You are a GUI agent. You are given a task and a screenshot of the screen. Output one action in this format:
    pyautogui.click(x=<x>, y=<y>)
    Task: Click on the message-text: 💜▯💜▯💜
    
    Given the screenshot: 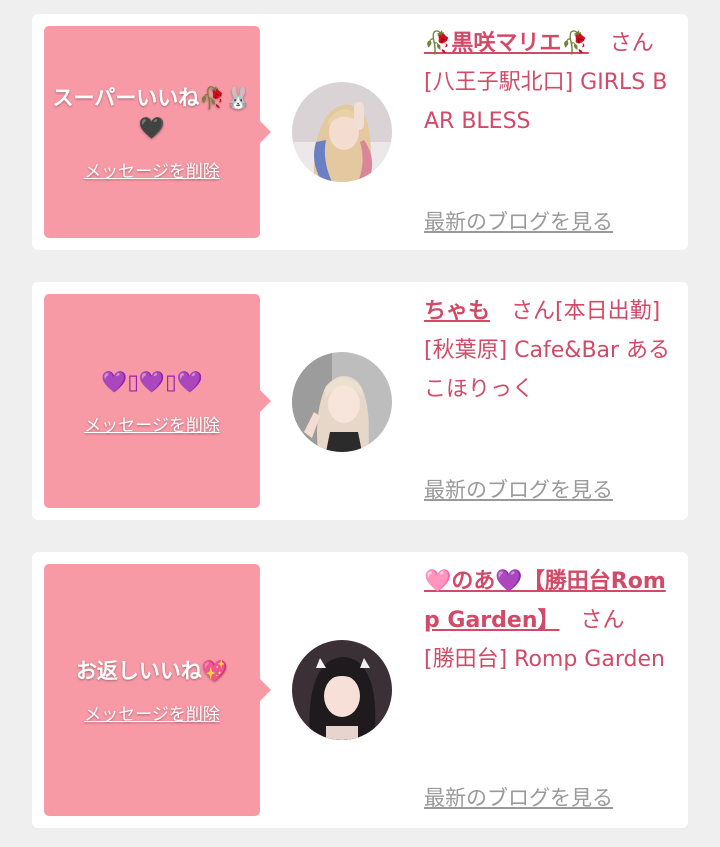 What is the action you would take?
    pyautogui.click(x=152, y=381)
    